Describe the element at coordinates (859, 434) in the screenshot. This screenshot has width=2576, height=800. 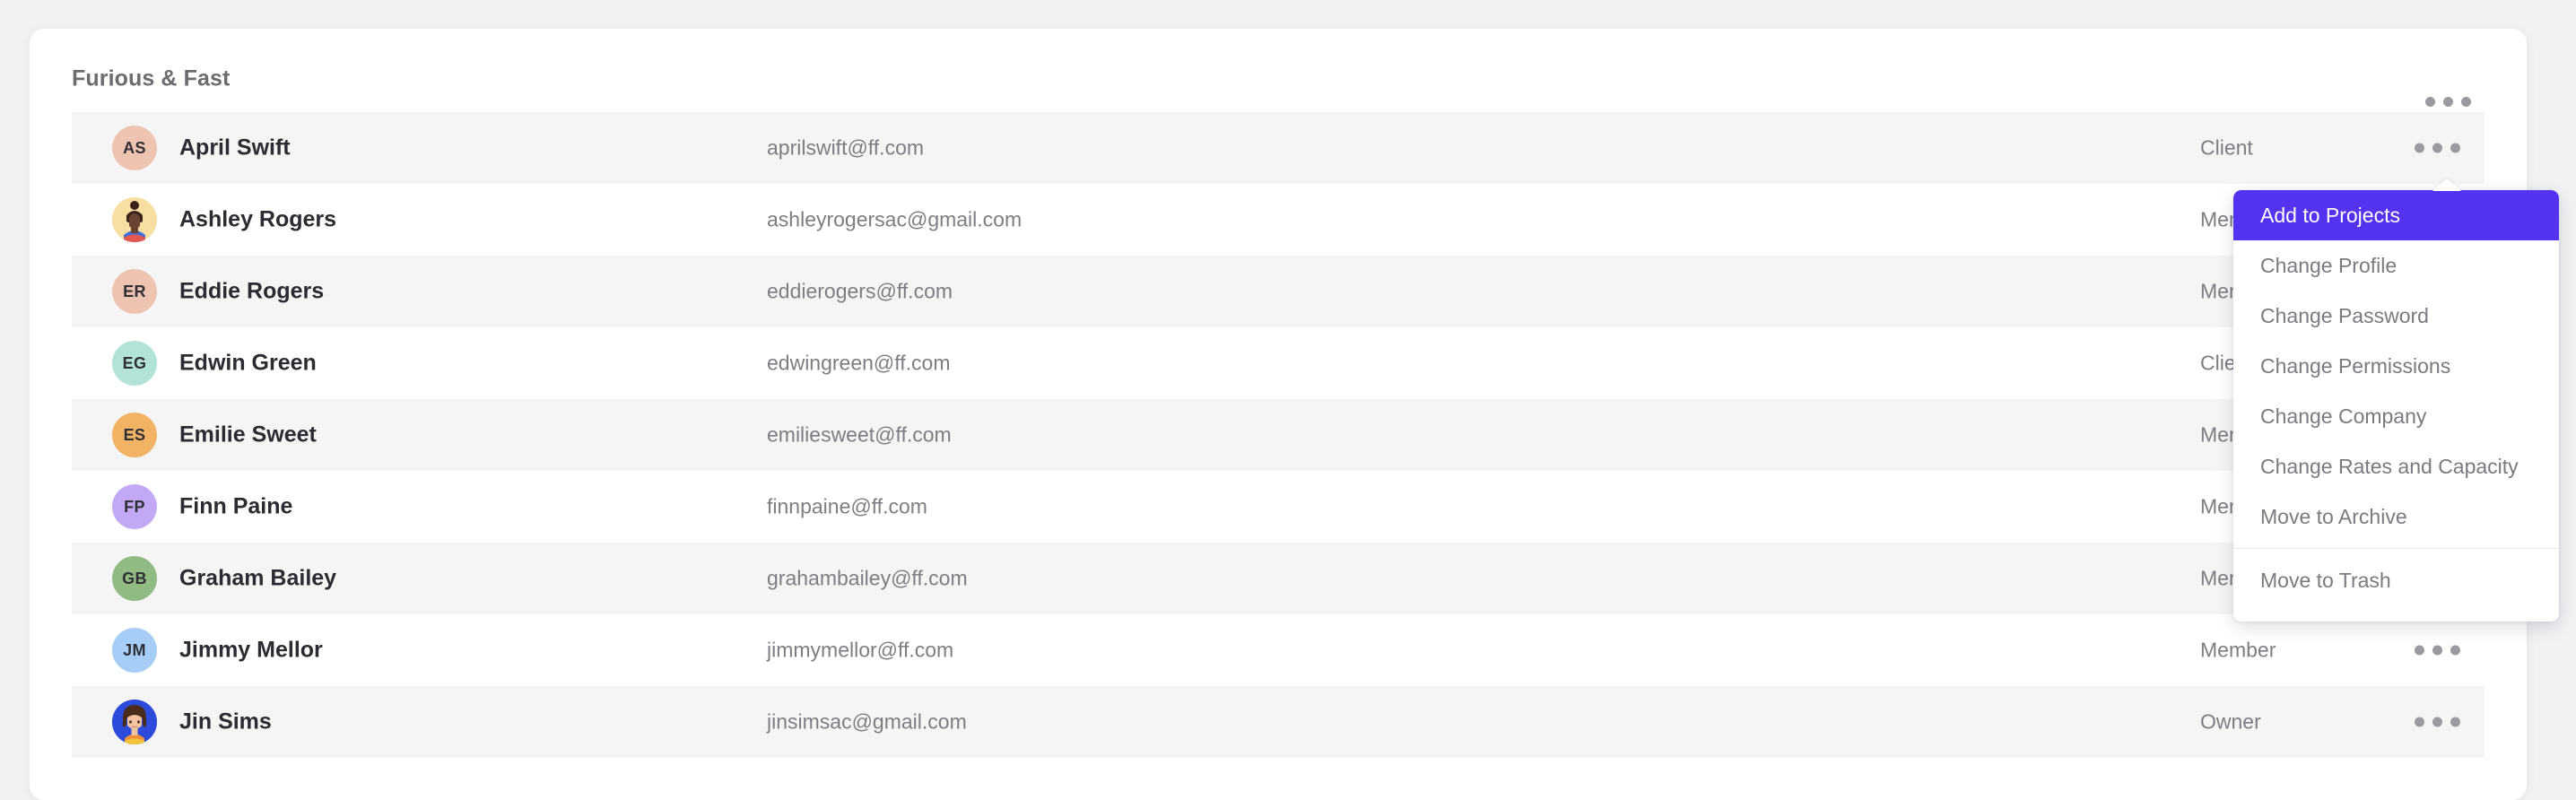
I see `member-email: emiliesweet@ff.com` at that location.